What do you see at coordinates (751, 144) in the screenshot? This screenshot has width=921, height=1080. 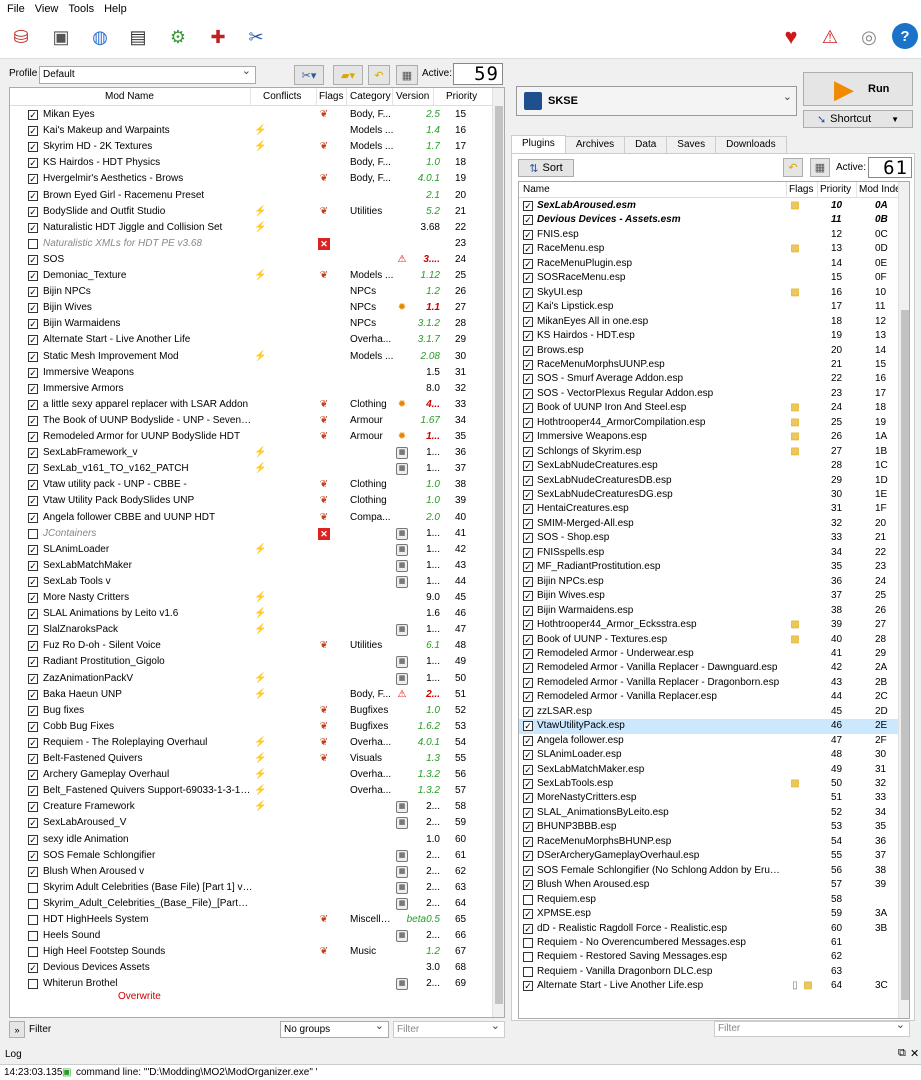 I see `tab-downloads: Downloads` at bounding box center [751, 144].